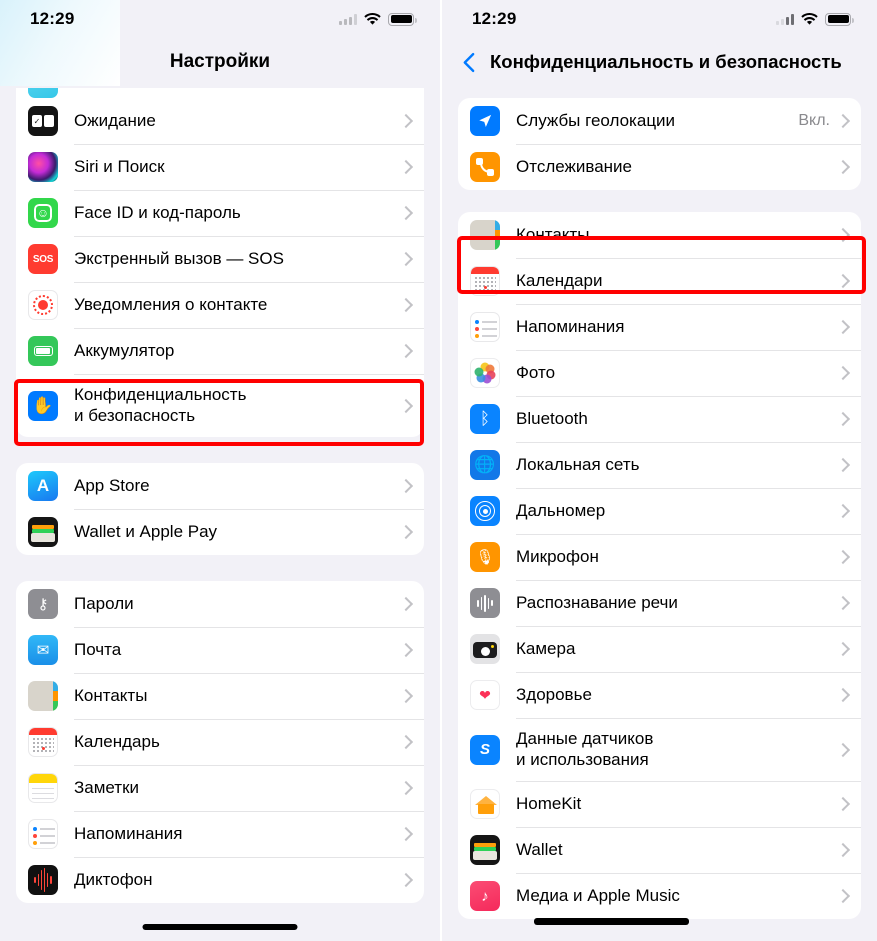 This screenshot has height=941, width=877. I want to click on settings-row-notes: Заметки, so click(220, 788).